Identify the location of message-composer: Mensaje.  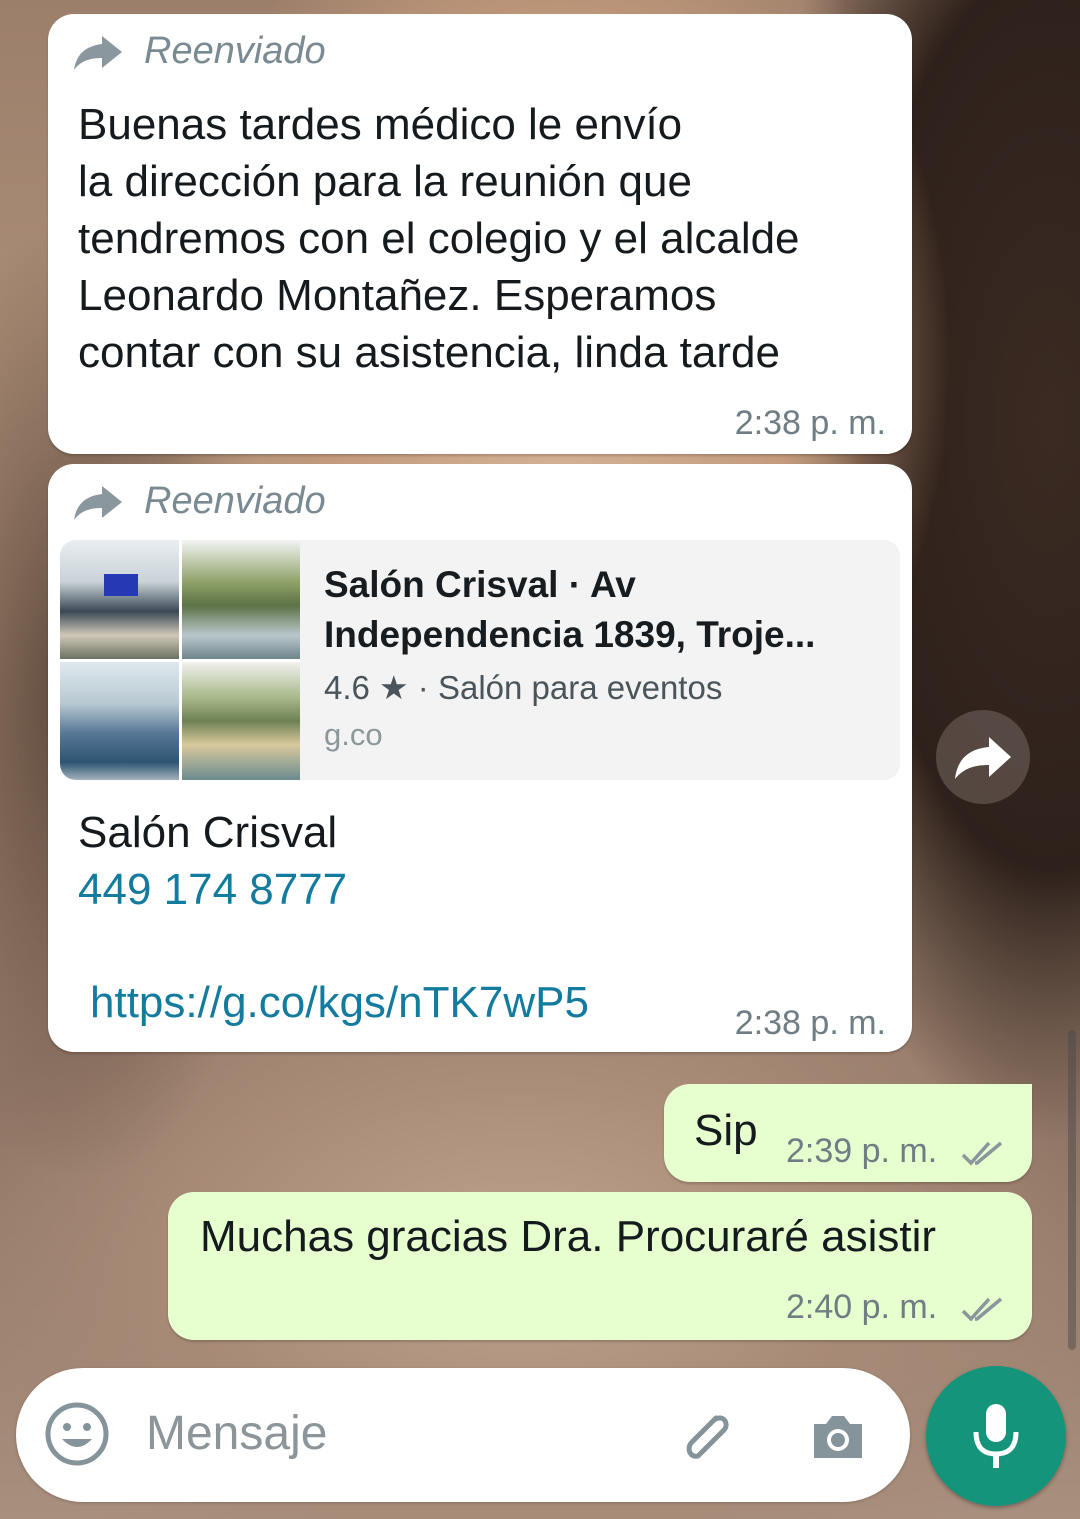
(463, 1435).